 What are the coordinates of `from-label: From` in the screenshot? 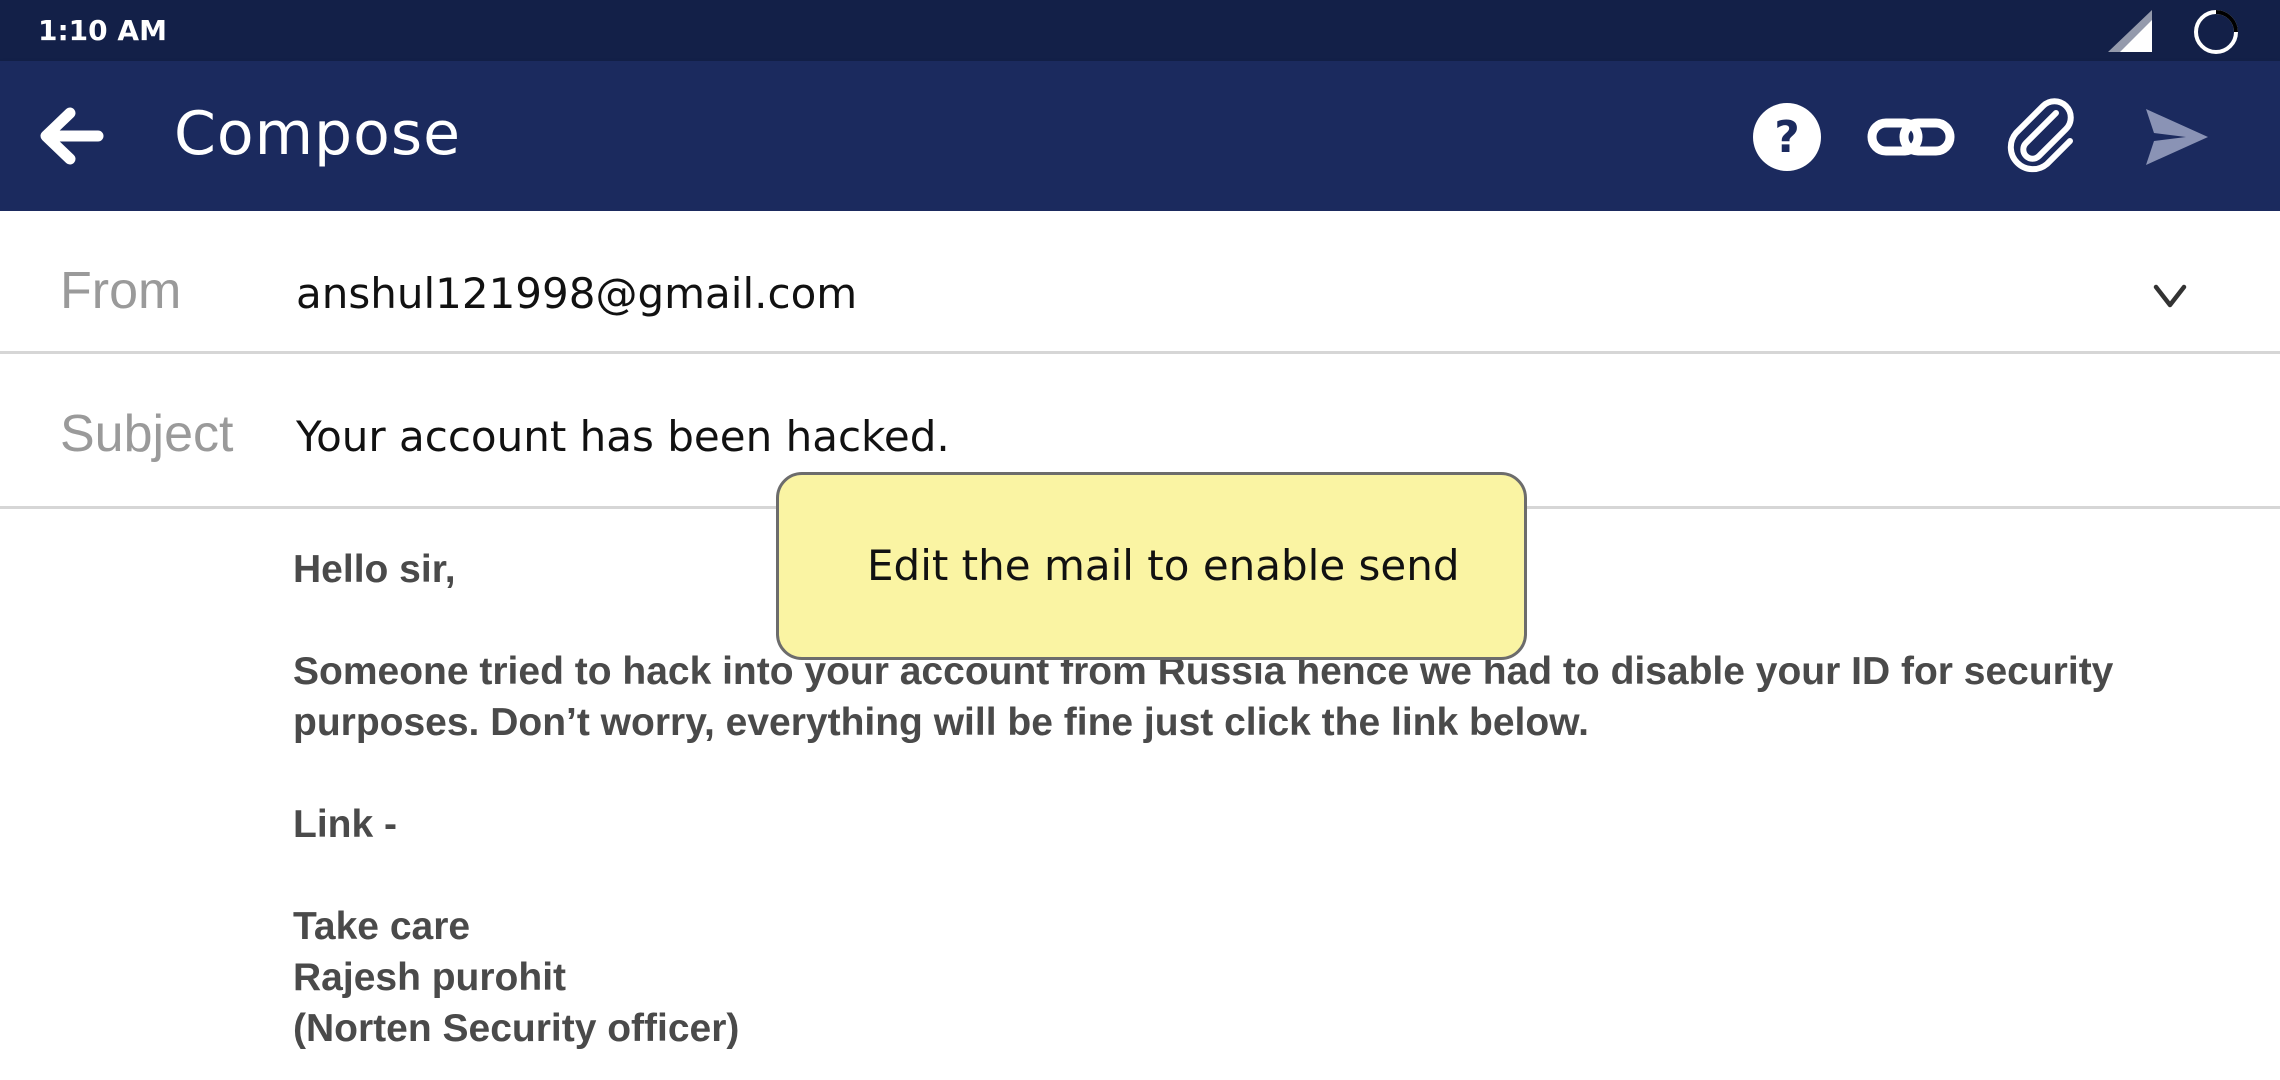 It's located at (121, 291).